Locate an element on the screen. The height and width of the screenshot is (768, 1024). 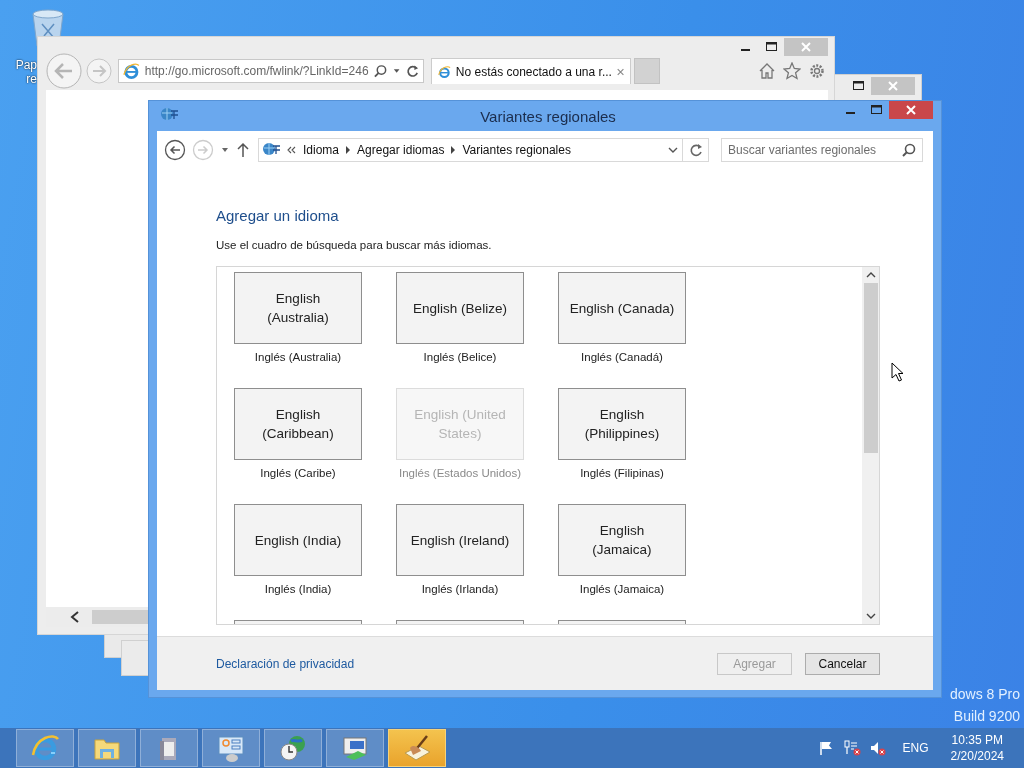
language-caption: Inglés (India) is located at coordinates (298, 589).